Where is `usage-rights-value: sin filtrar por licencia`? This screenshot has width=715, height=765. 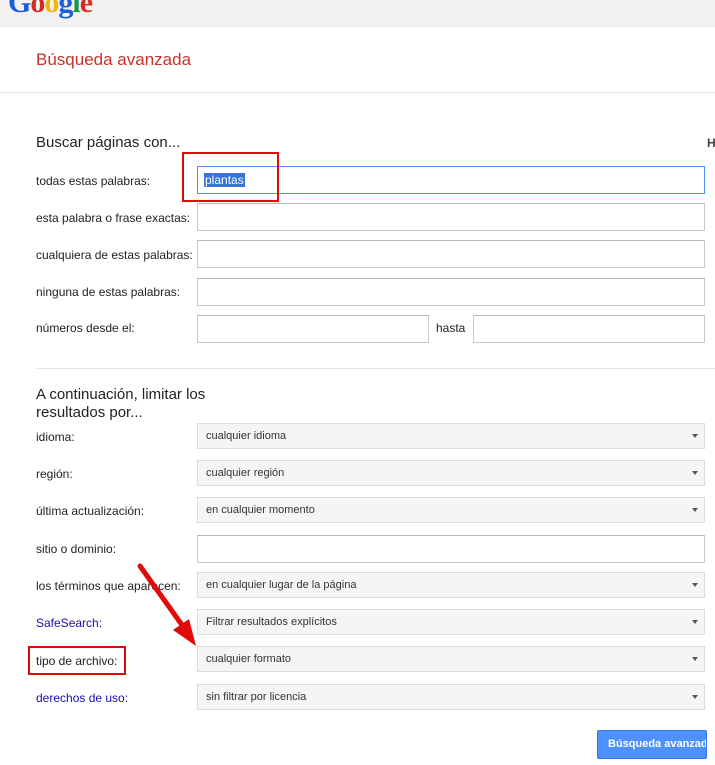 usage-rights-value: sin filtrar por licencia is located at coordinates (256, 697).